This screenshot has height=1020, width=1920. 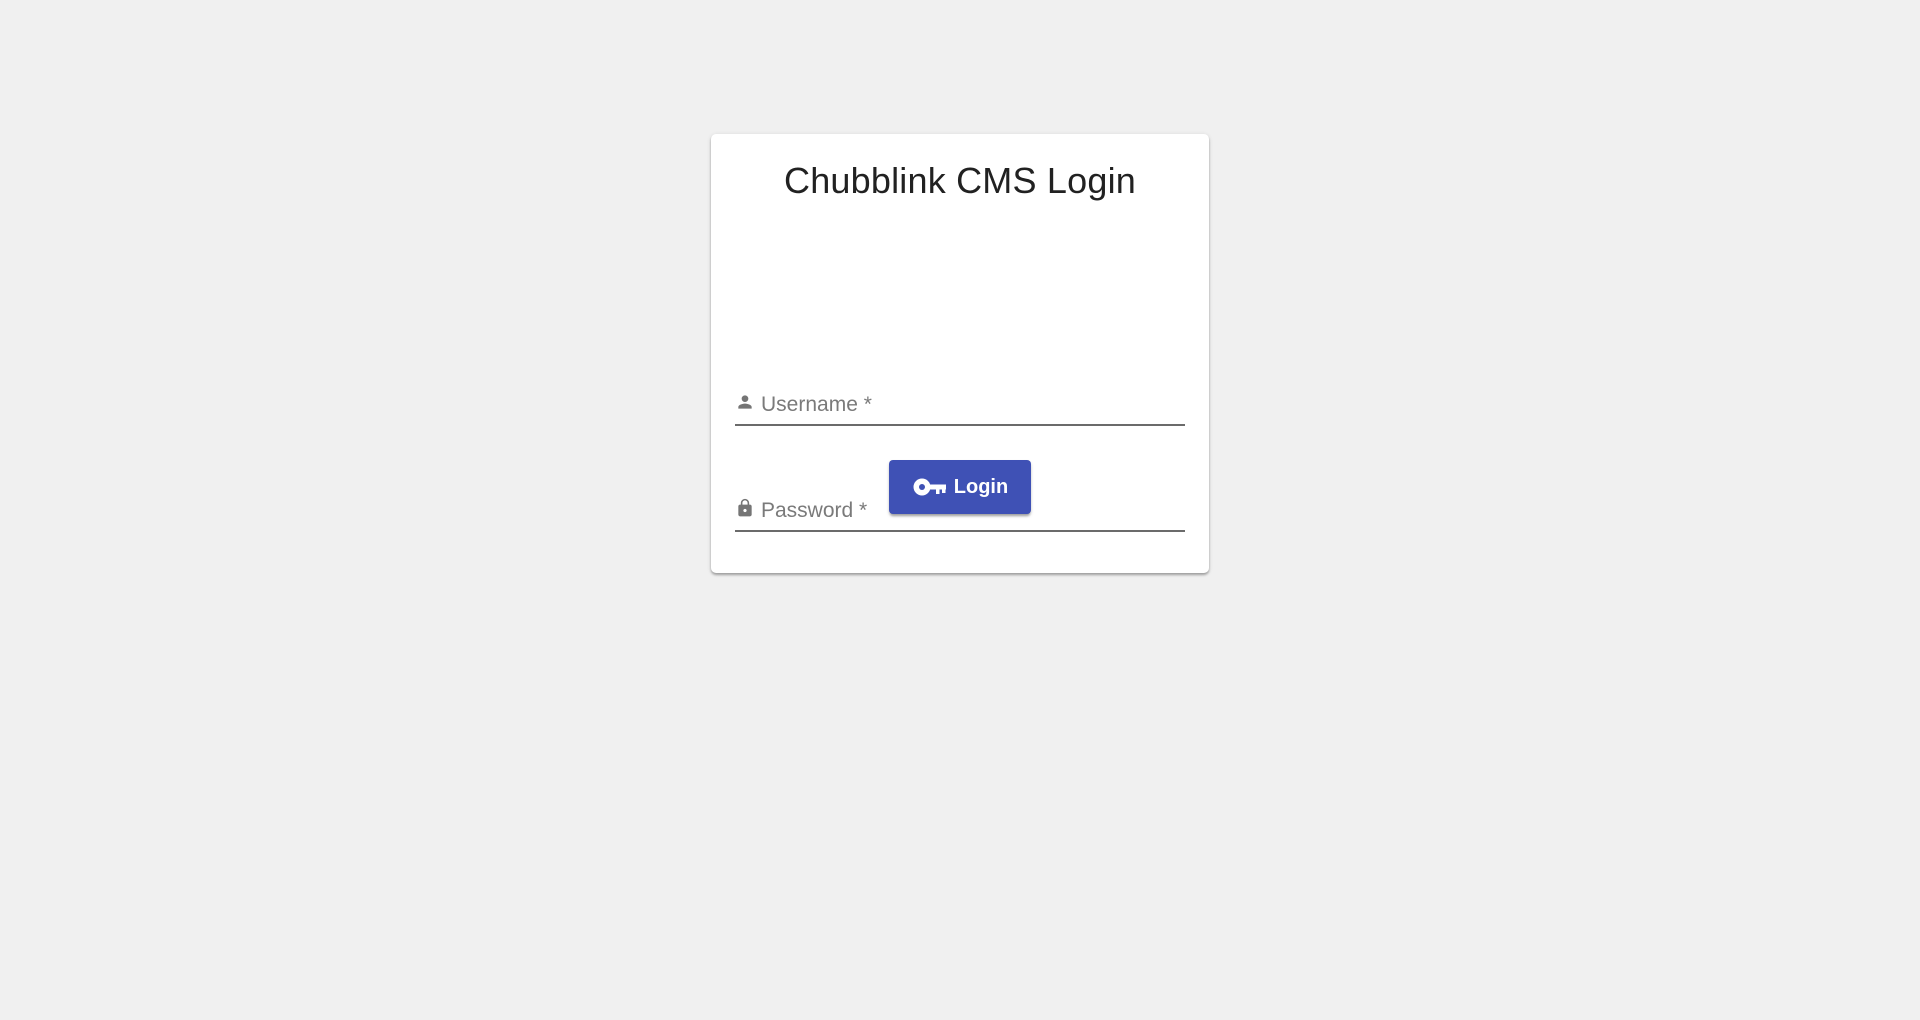 What do you see at coordinates (745, 402) in the screenshot?
I see `person-icon` at bounding box center [745, 402].